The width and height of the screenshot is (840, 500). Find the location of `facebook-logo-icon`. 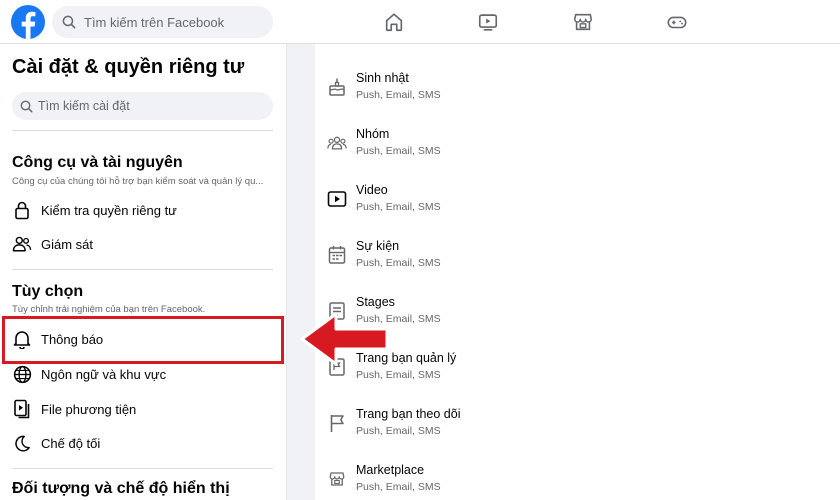

facebook-logo-icon is located at coordinates (28, 22).